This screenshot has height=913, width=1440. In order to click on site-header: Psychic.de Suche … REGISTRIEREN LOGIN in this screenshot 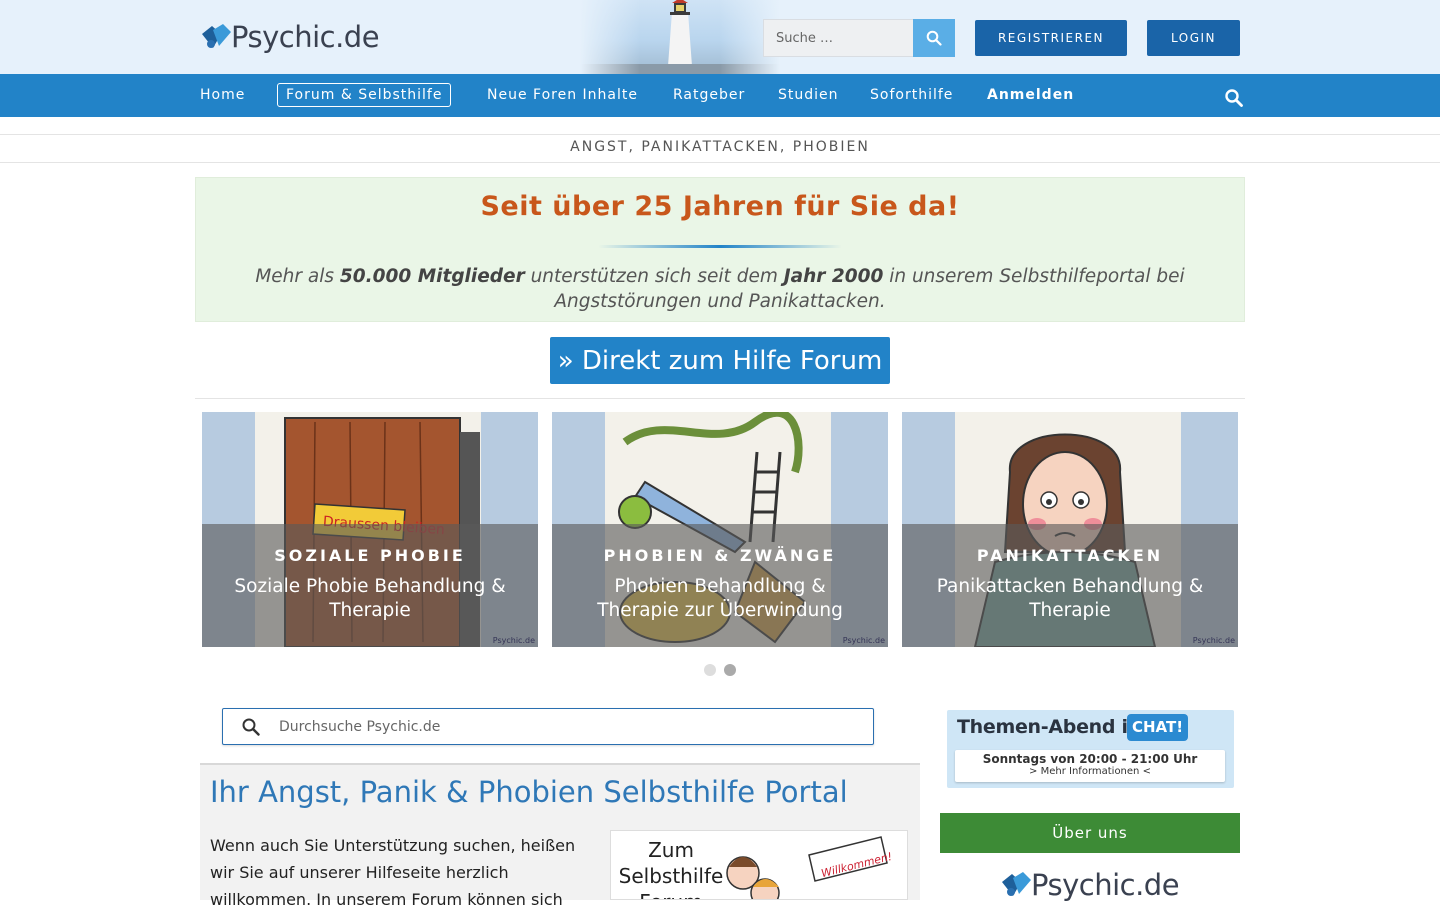, I will do `click(720, 37)`.